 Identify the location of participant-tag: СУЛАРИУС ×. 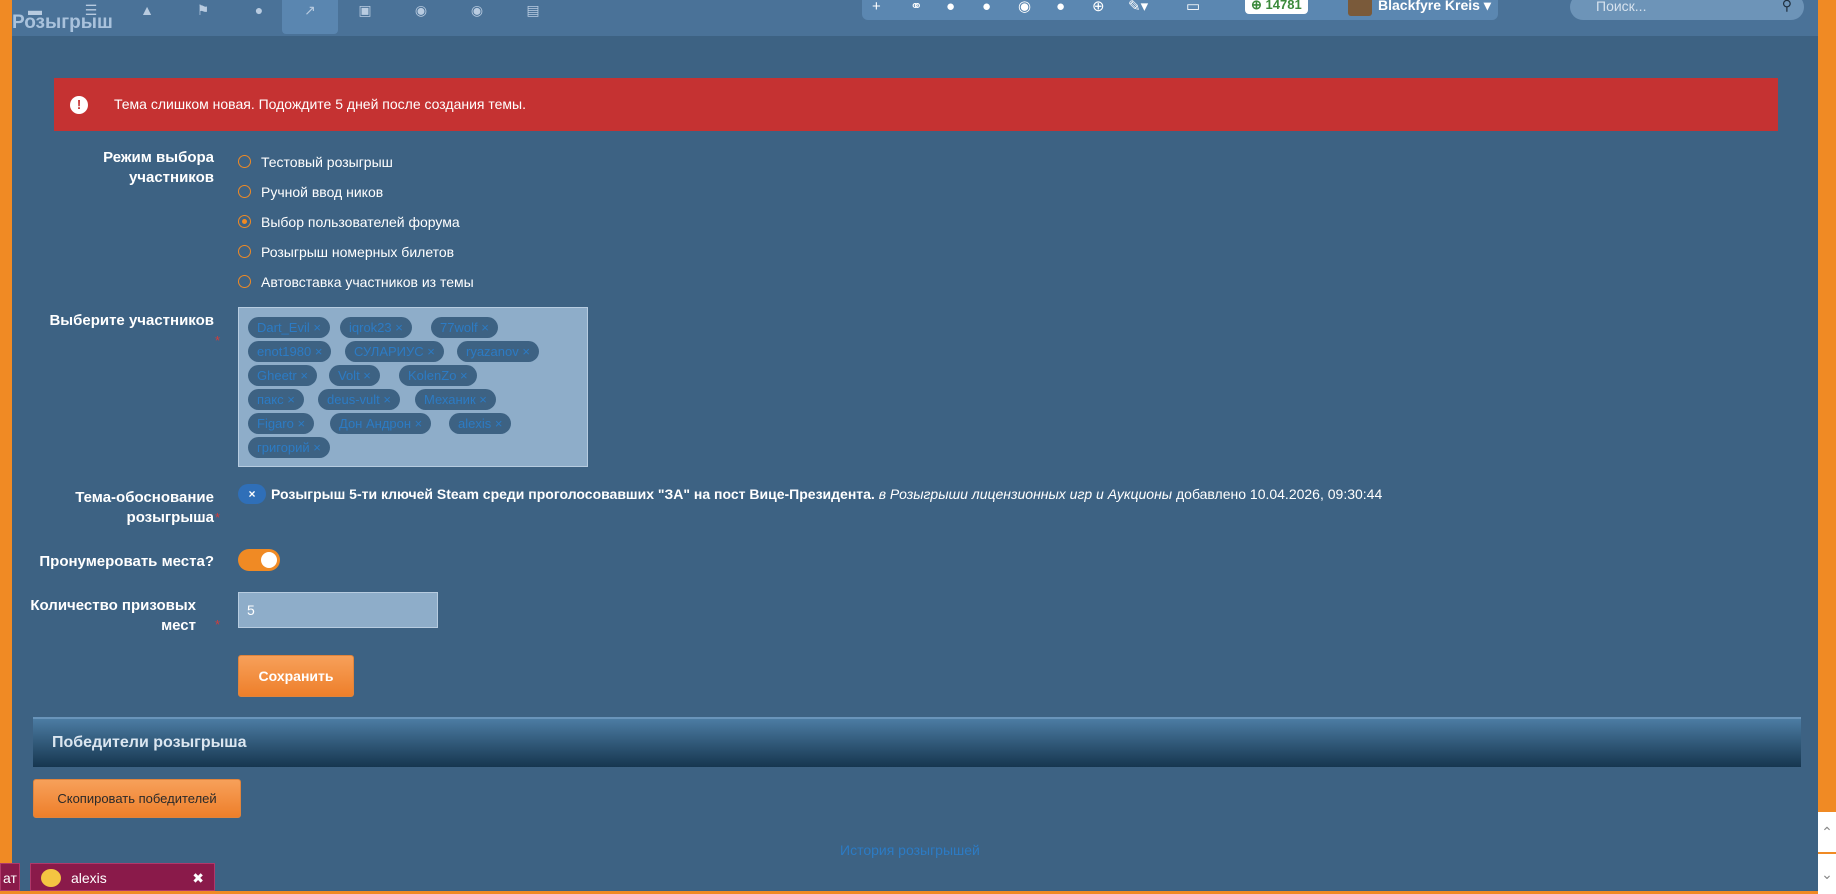
(394, 351).